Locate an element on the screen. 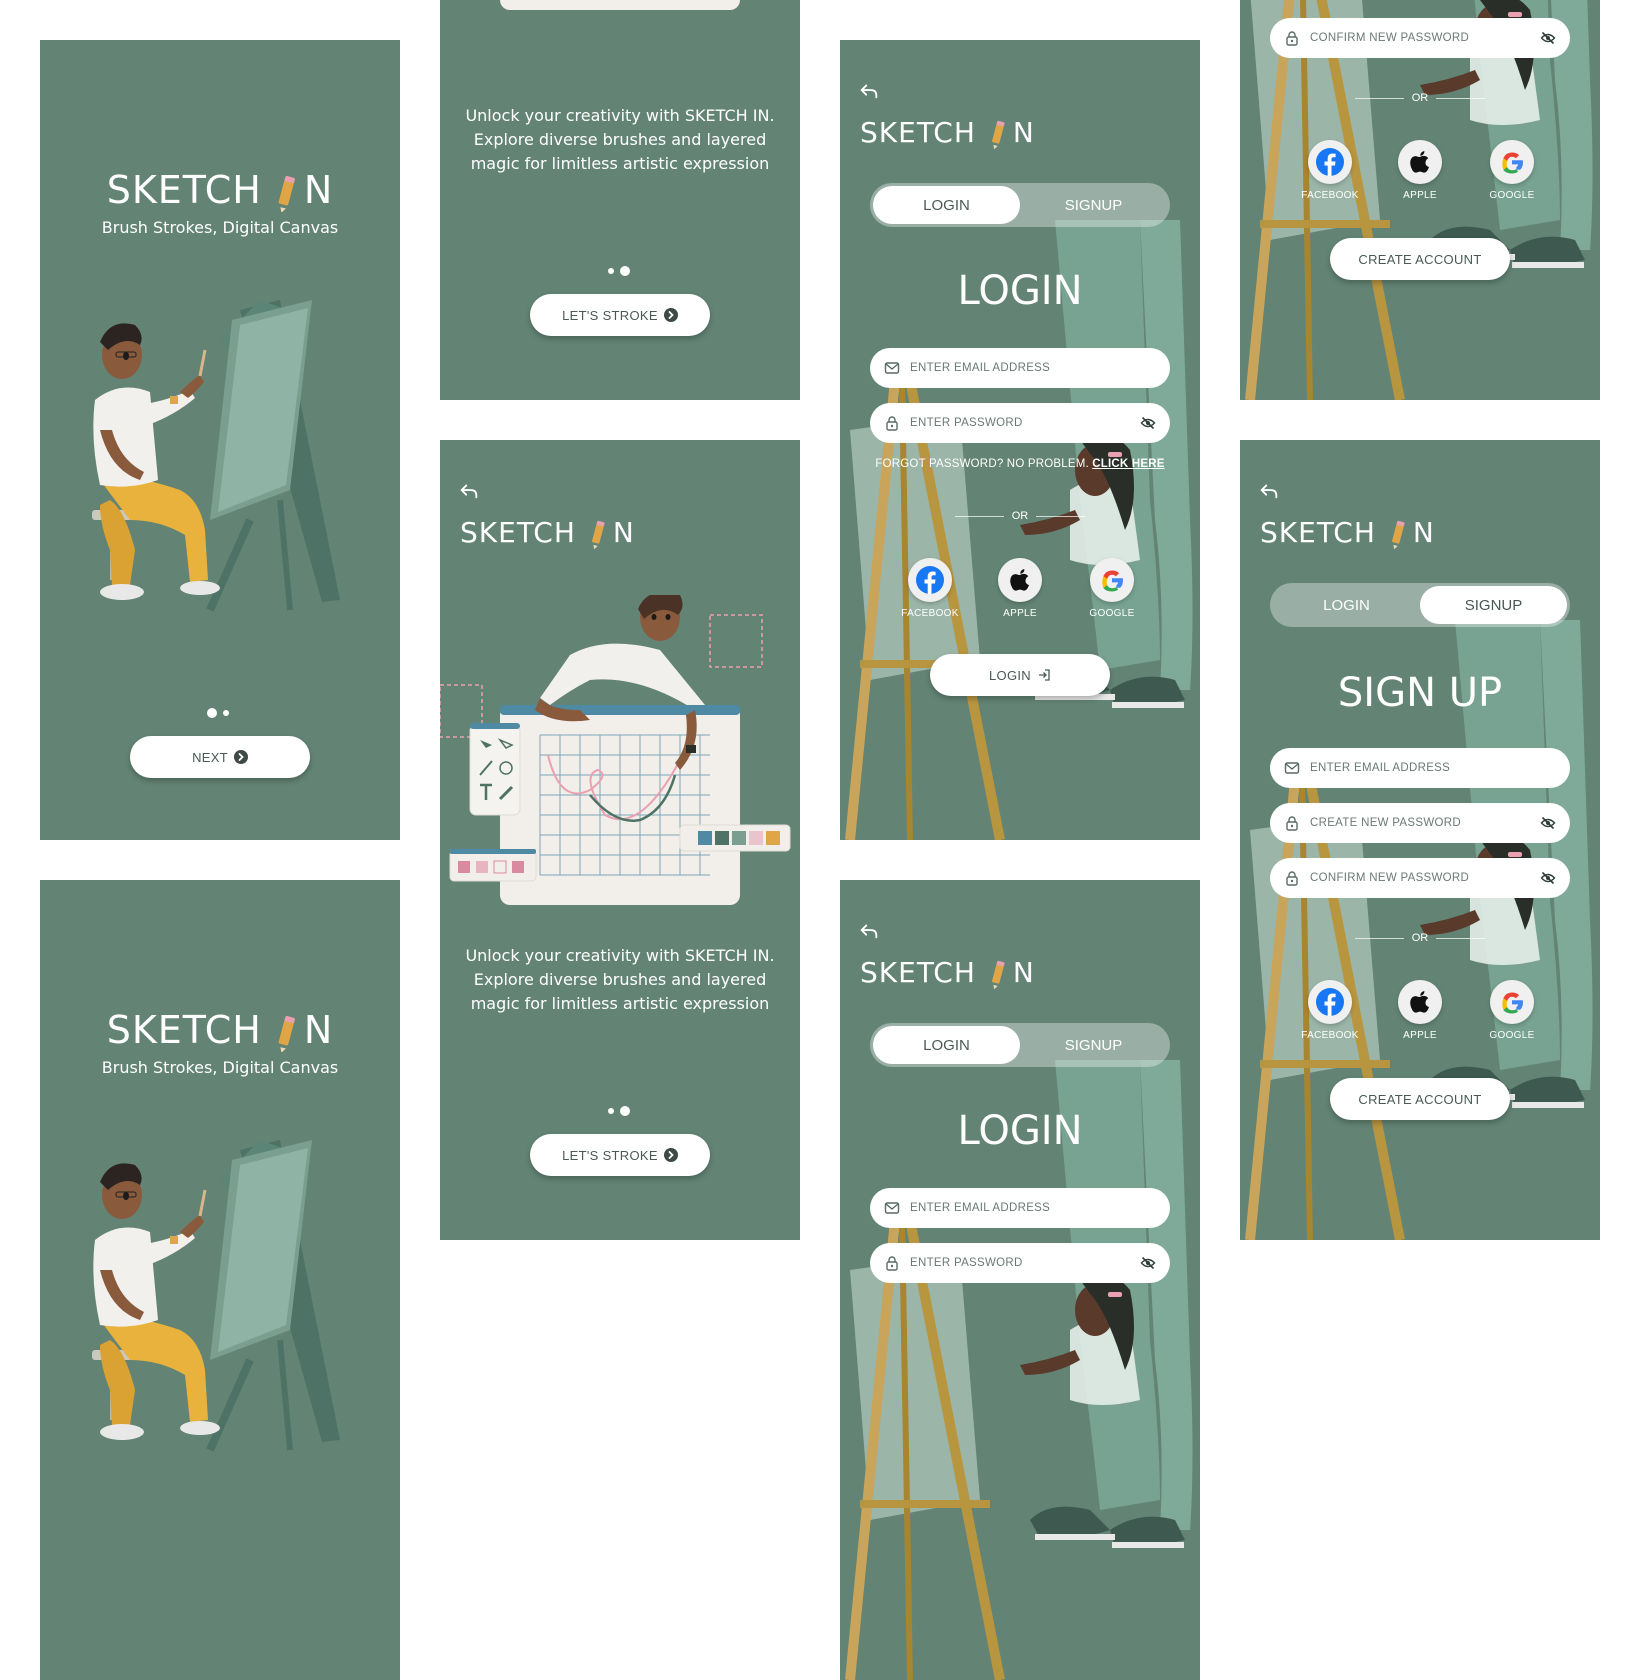 This screenshot has width=1640, height=1680. arrow-right-circle-icon is located at coordinates (671, 1155).